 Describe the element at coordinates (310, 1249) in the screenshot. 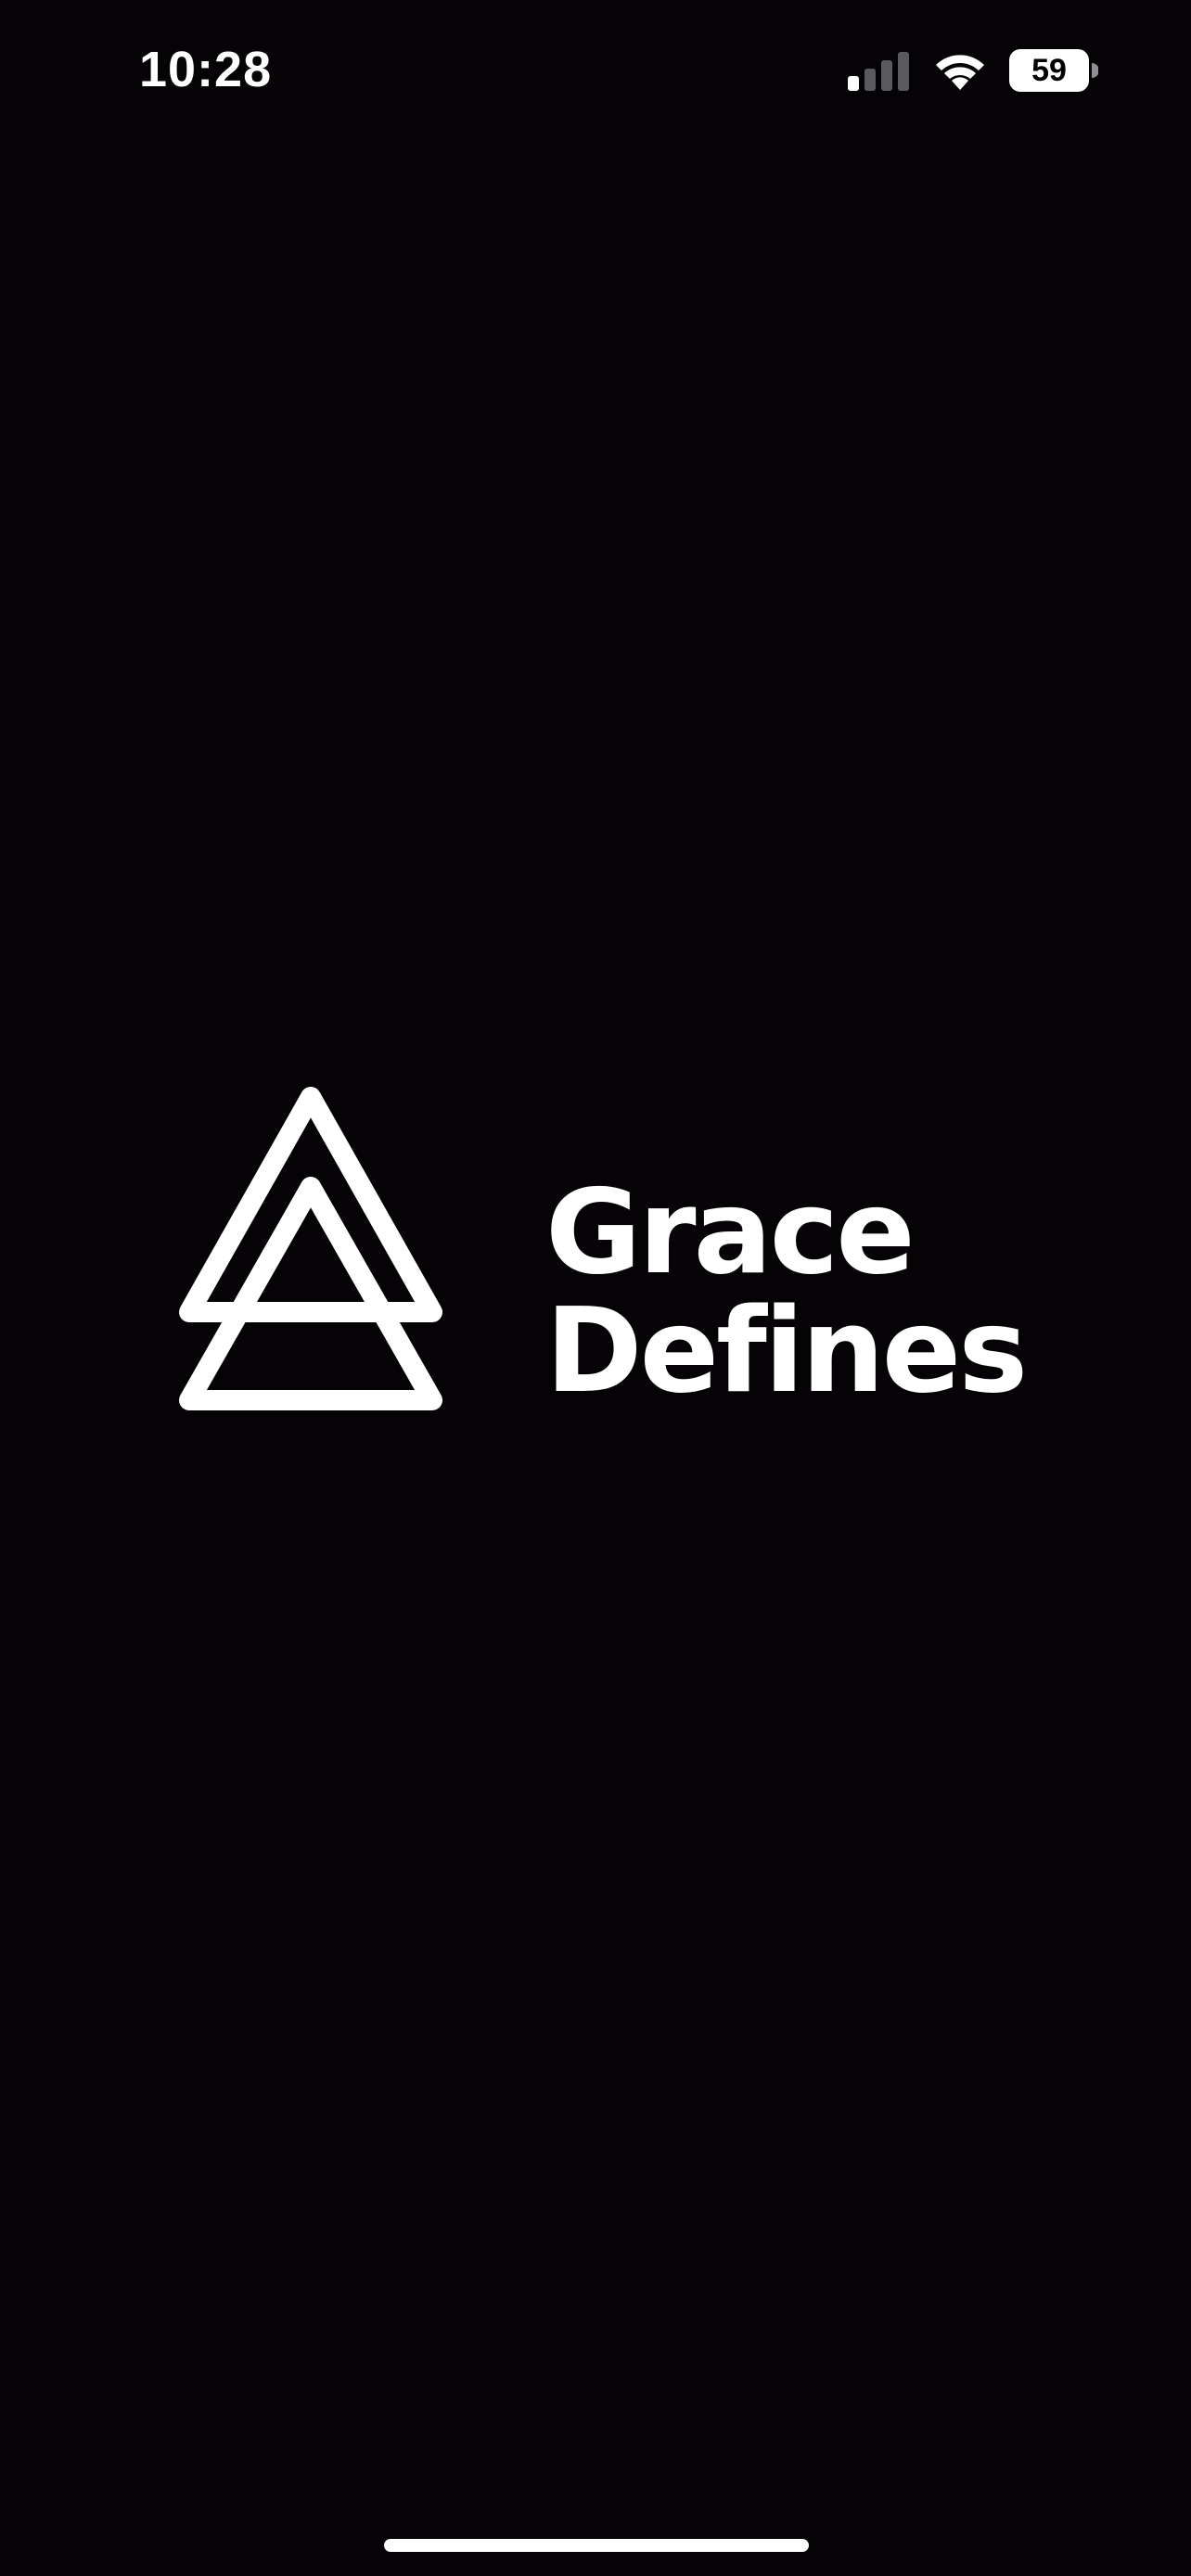

I see `stacked-triangles-logo-icon` at that location.